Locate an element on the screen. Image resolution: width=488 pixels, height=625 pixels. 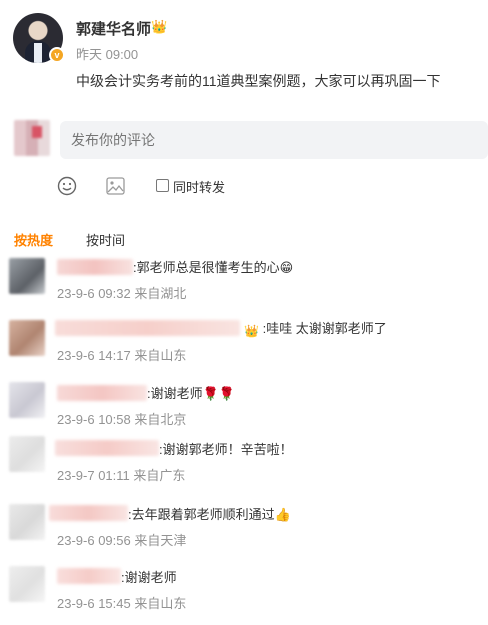
author-name: 郭建华名师 is located at coordinates (113, 28).